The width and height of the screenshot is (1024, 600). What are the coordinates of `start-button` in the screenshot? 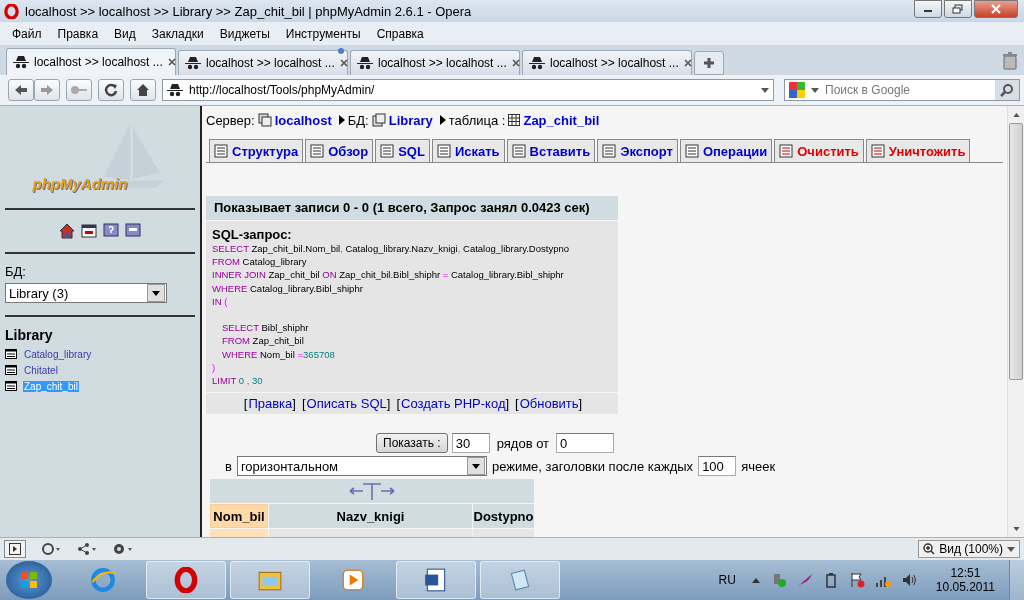 It's located at (29, 580).